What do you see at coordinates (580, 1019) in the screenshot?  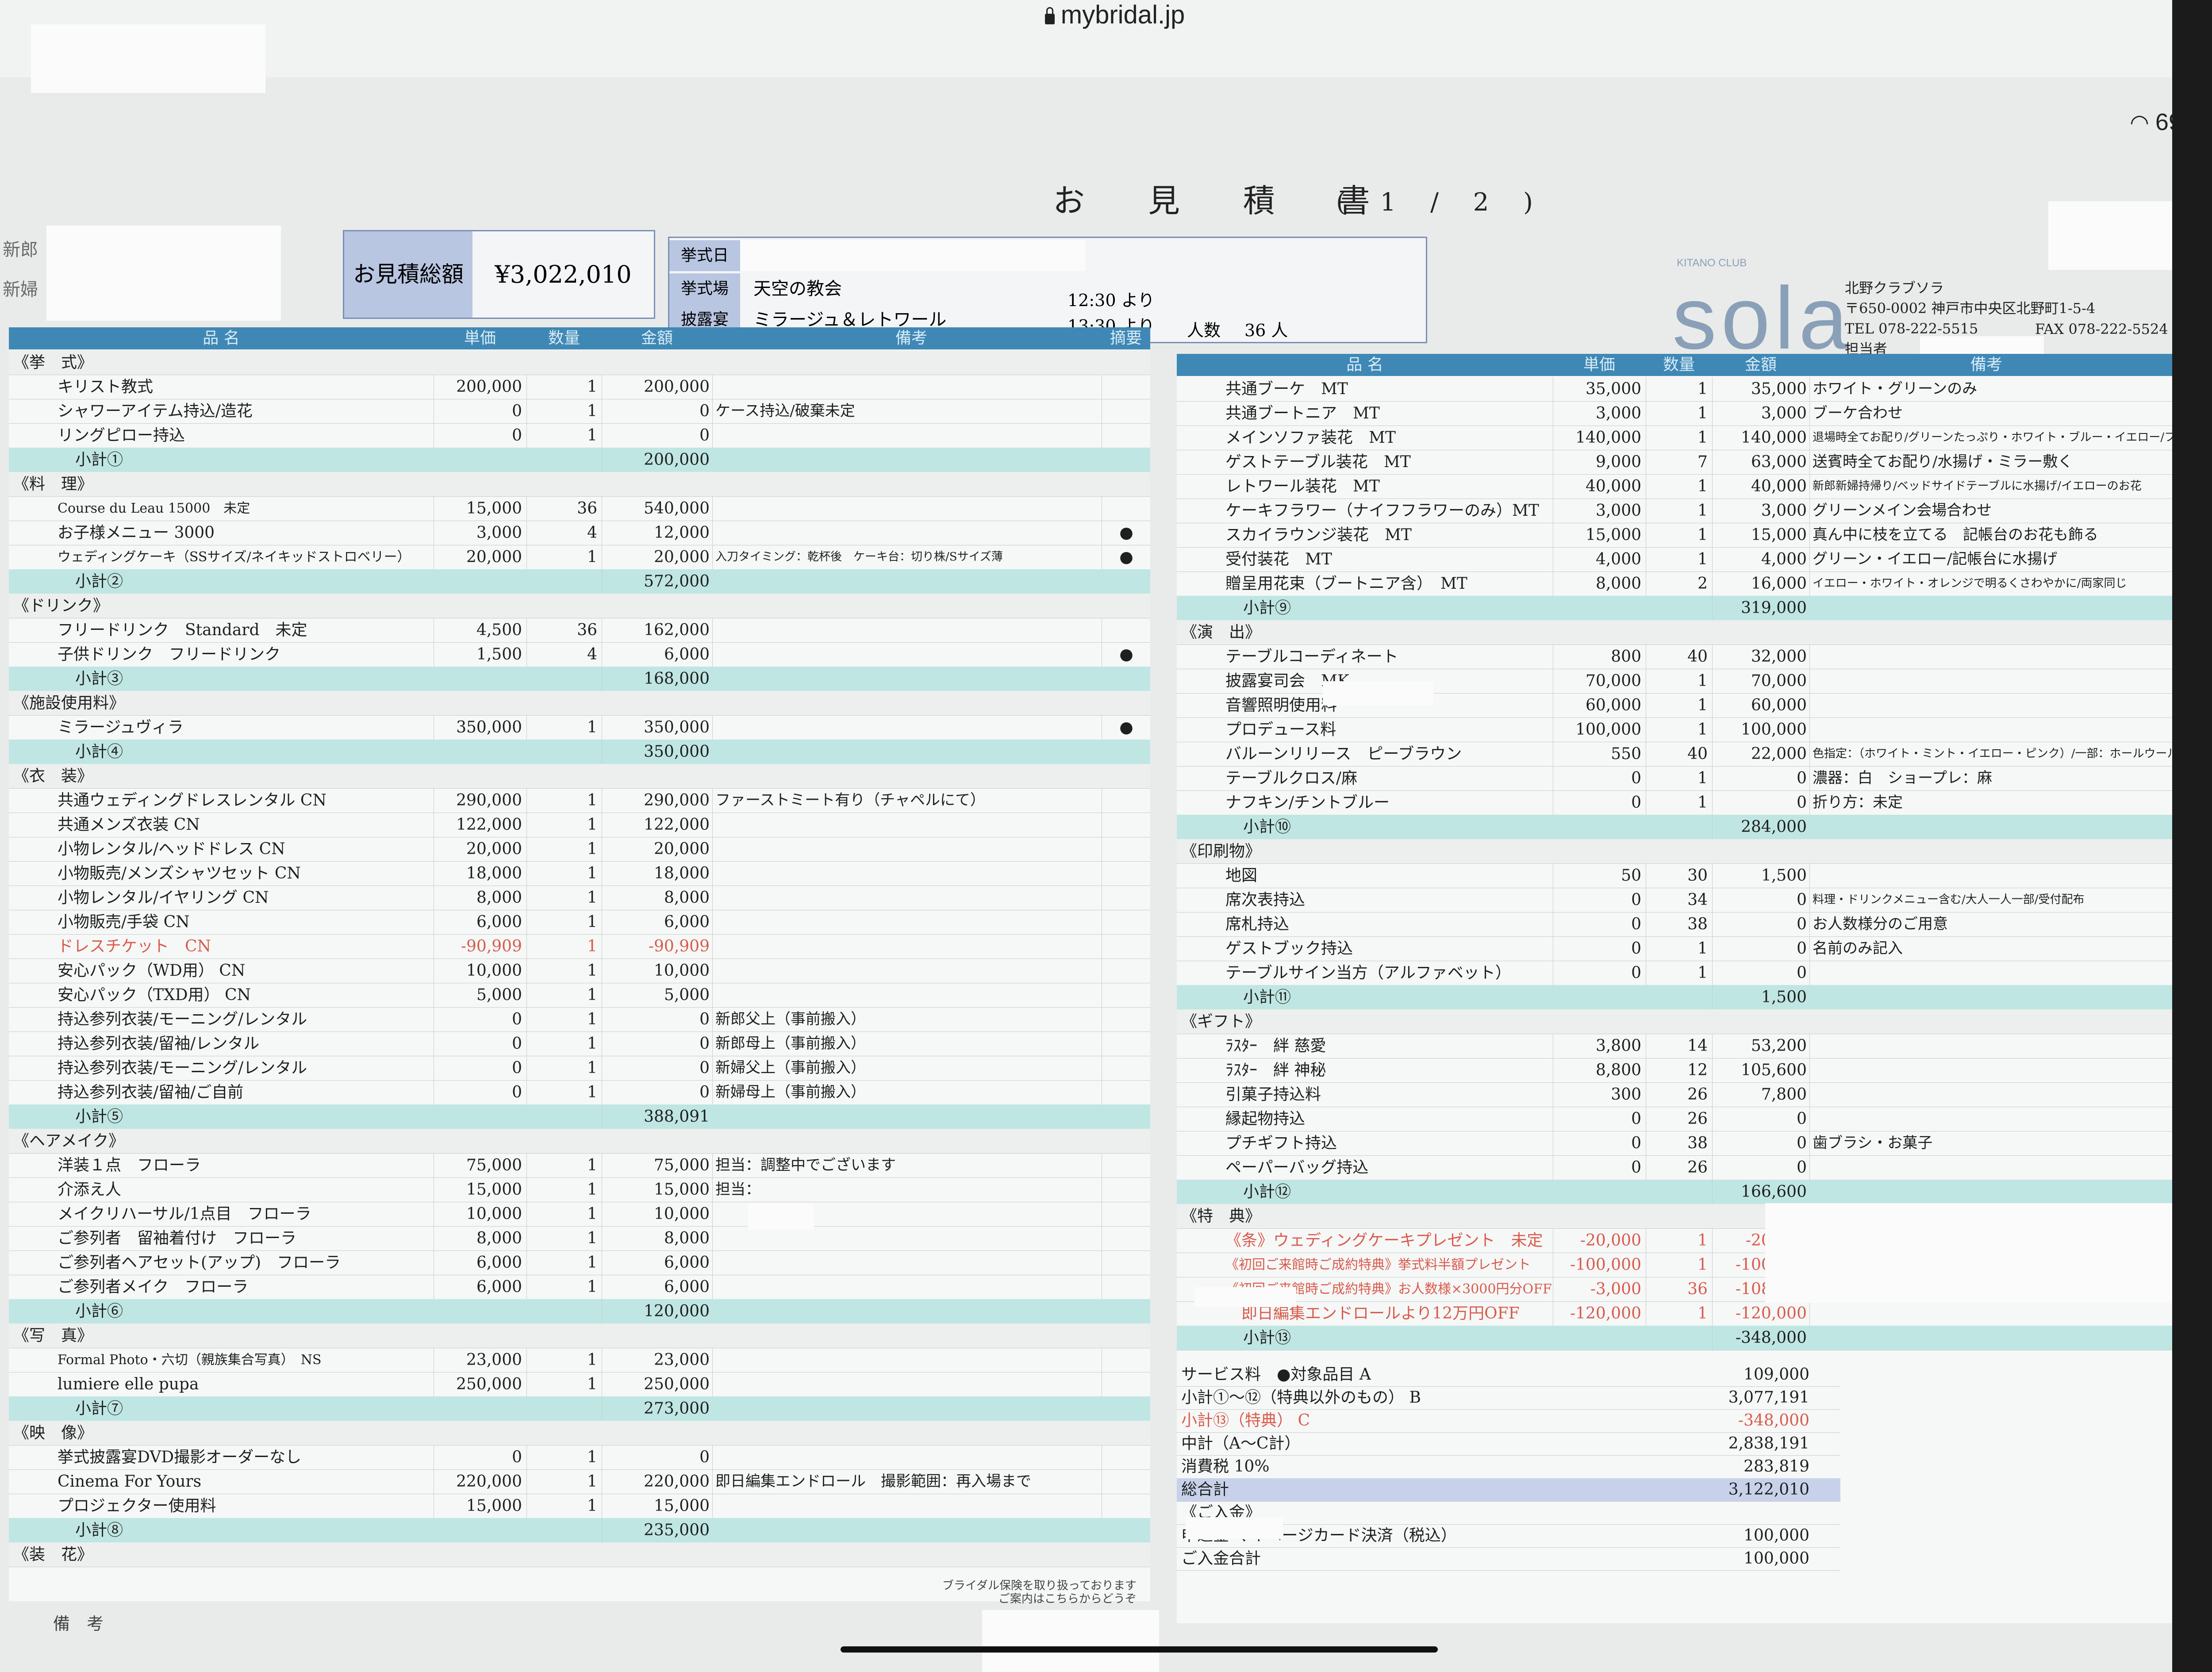 I see `table-row: 持込参列衣装/モーニング/レンタル 0 1 0 新郎父上（事前搬入）` at bounding box center [580, 1019].